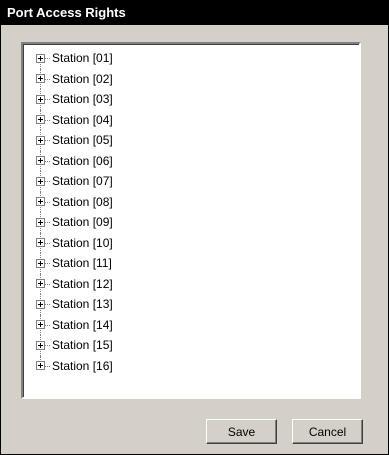 The width and height of the screenshot is (389, 455). What do you see at coordinates (191, 99) in the screenshot?
I see `tree-item-station: Station [03]` at bounding box center [191, 99].